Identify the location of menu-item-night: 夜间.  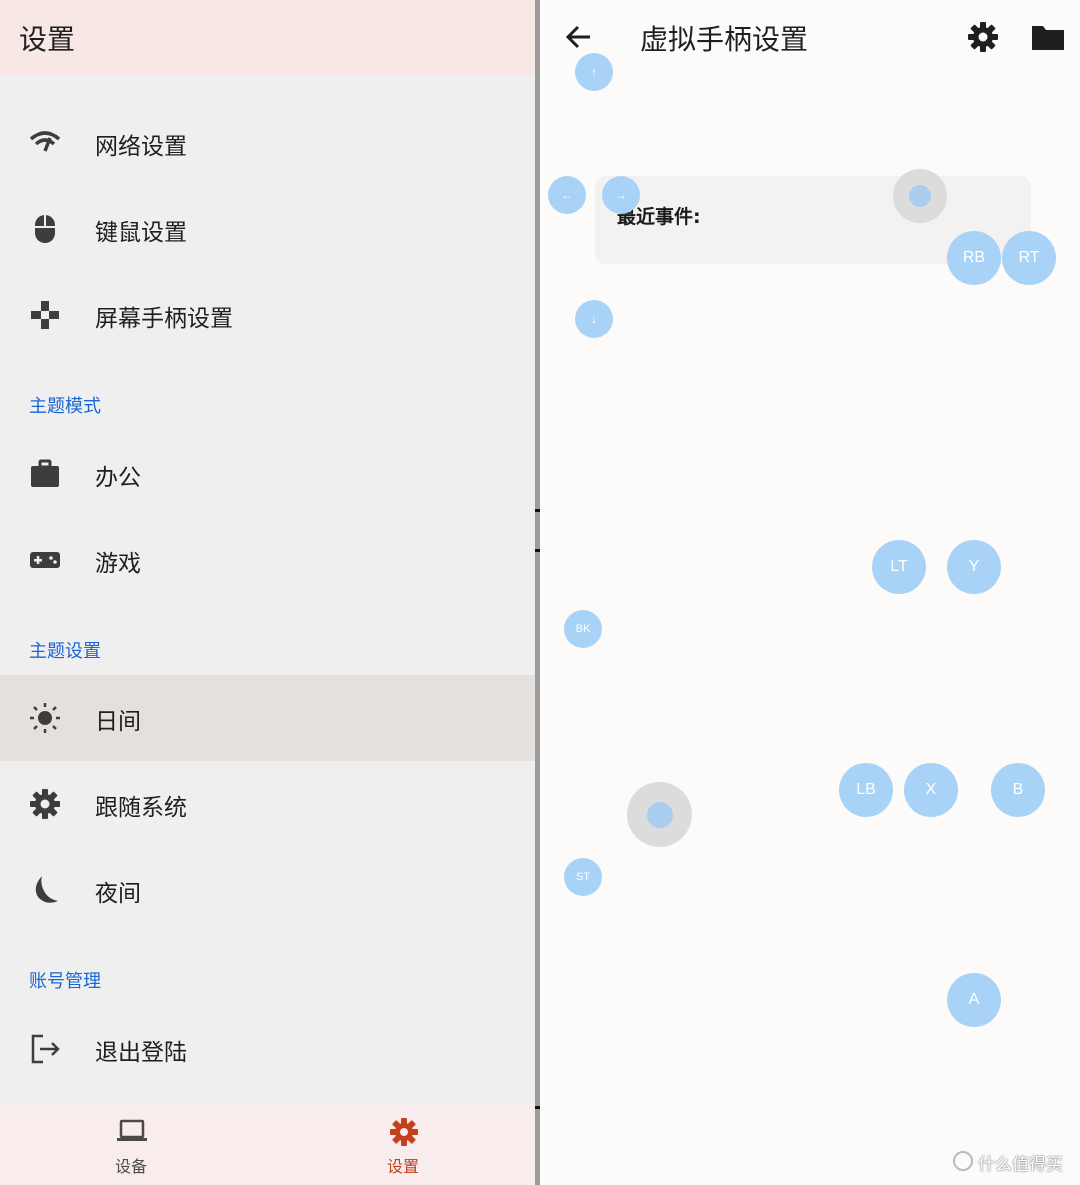
(267, 890).